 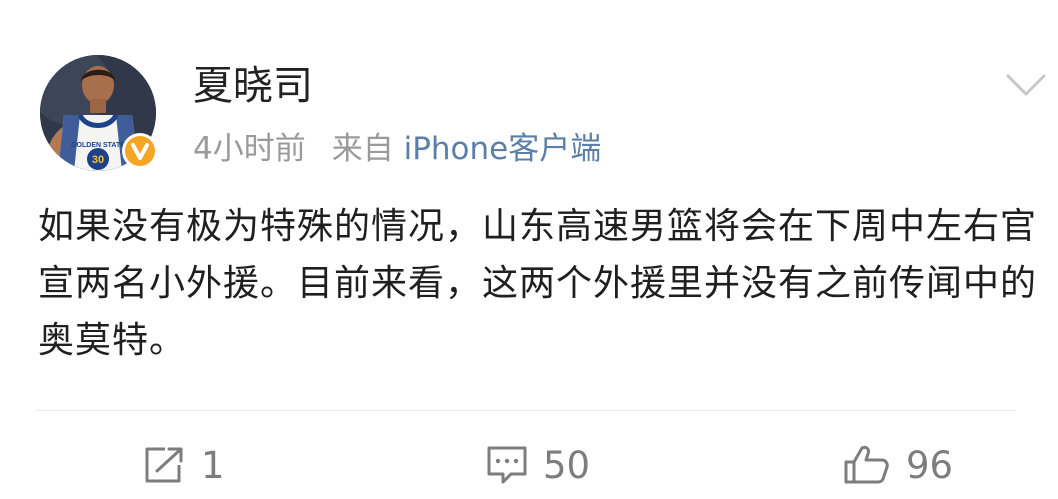 I want to click on comment-icon, so click(x=507, y=465).